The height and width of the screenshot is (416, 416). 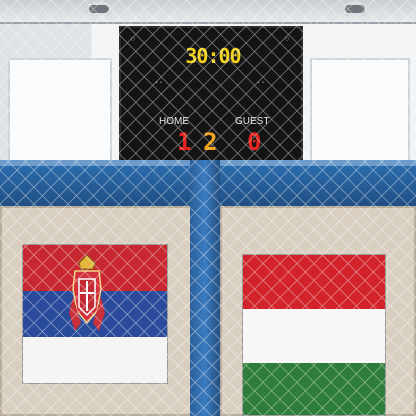 I want to click on period-number: 2, so click(x=210, y=142).